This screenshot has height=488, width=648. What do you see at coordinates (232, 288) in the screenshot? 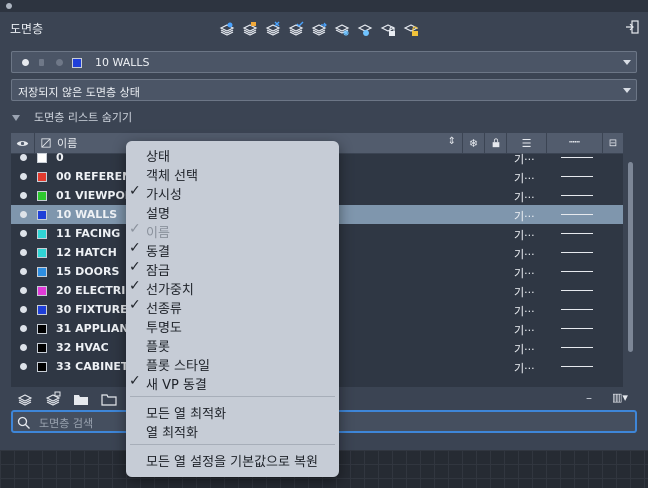
I see `menu-item-column-toggle: ✓ 선가중치` at bounding box center [232, 288].